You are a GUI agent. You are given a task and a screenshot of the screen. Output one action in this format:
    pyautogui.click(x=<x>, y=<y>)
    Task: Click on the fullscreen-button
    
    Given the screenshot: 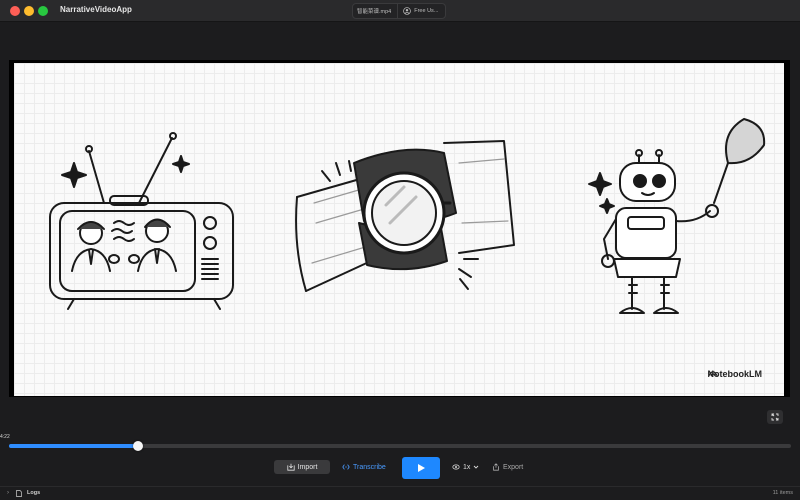 What is the action you would take?
    pyautogui.click(x=775, y=417)
    